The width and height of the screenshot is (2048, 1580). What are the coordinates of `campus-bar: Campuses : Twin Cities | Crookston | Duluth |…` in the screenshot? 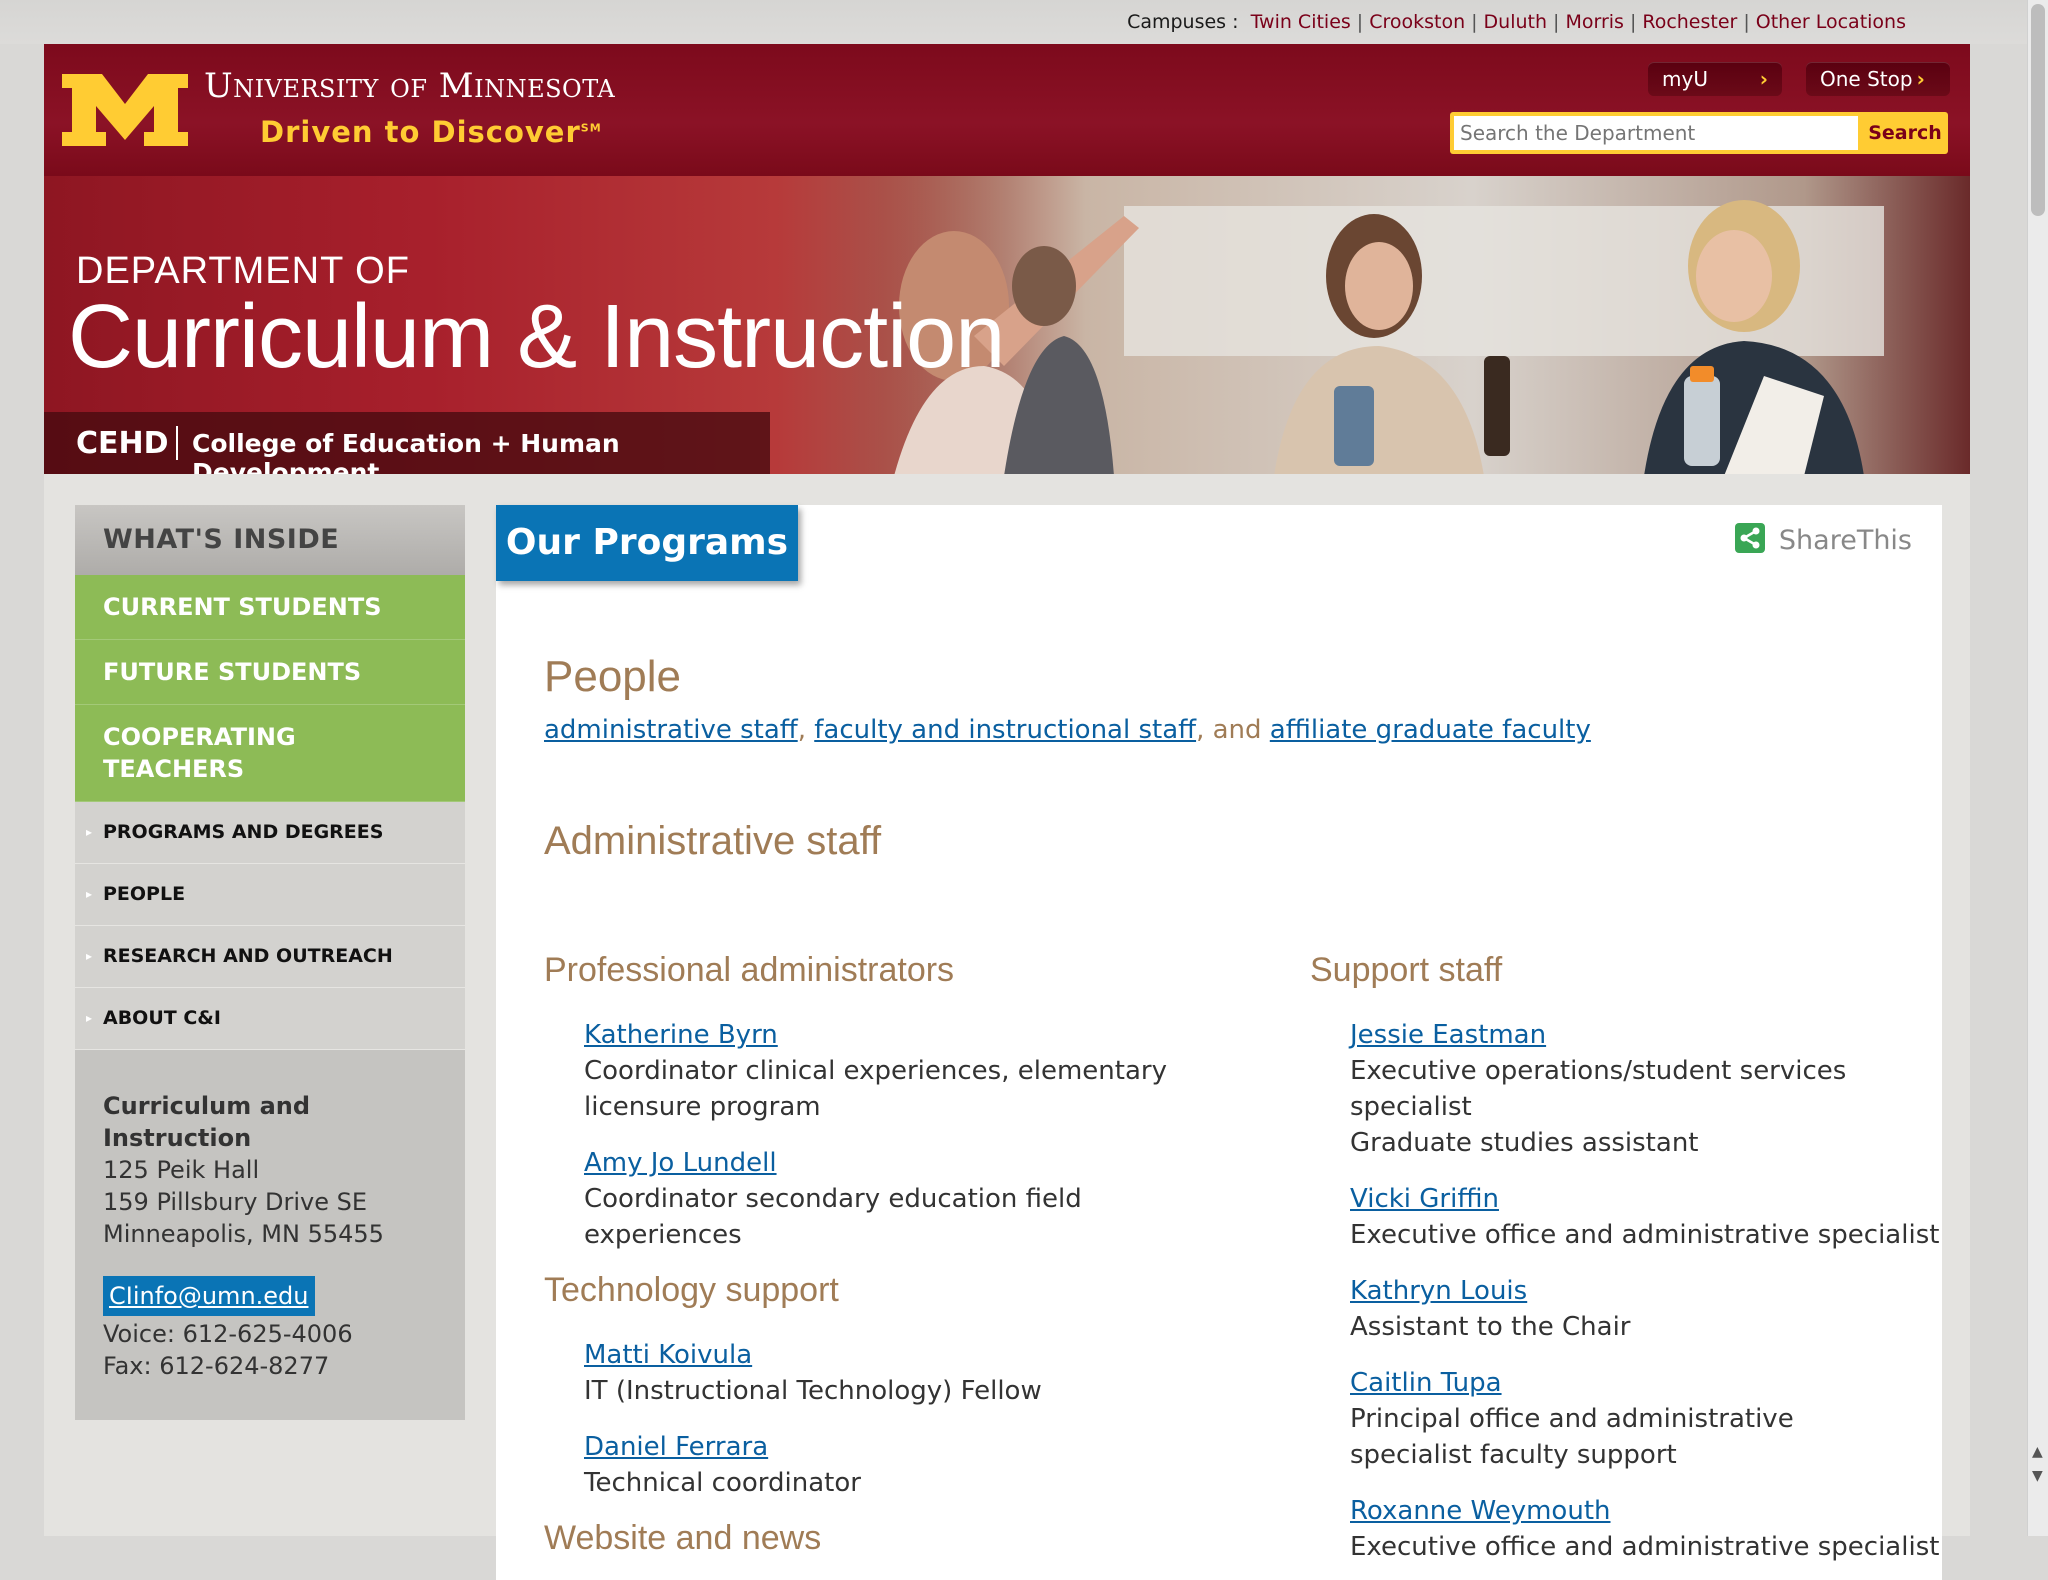 It's located at (1014, 22).